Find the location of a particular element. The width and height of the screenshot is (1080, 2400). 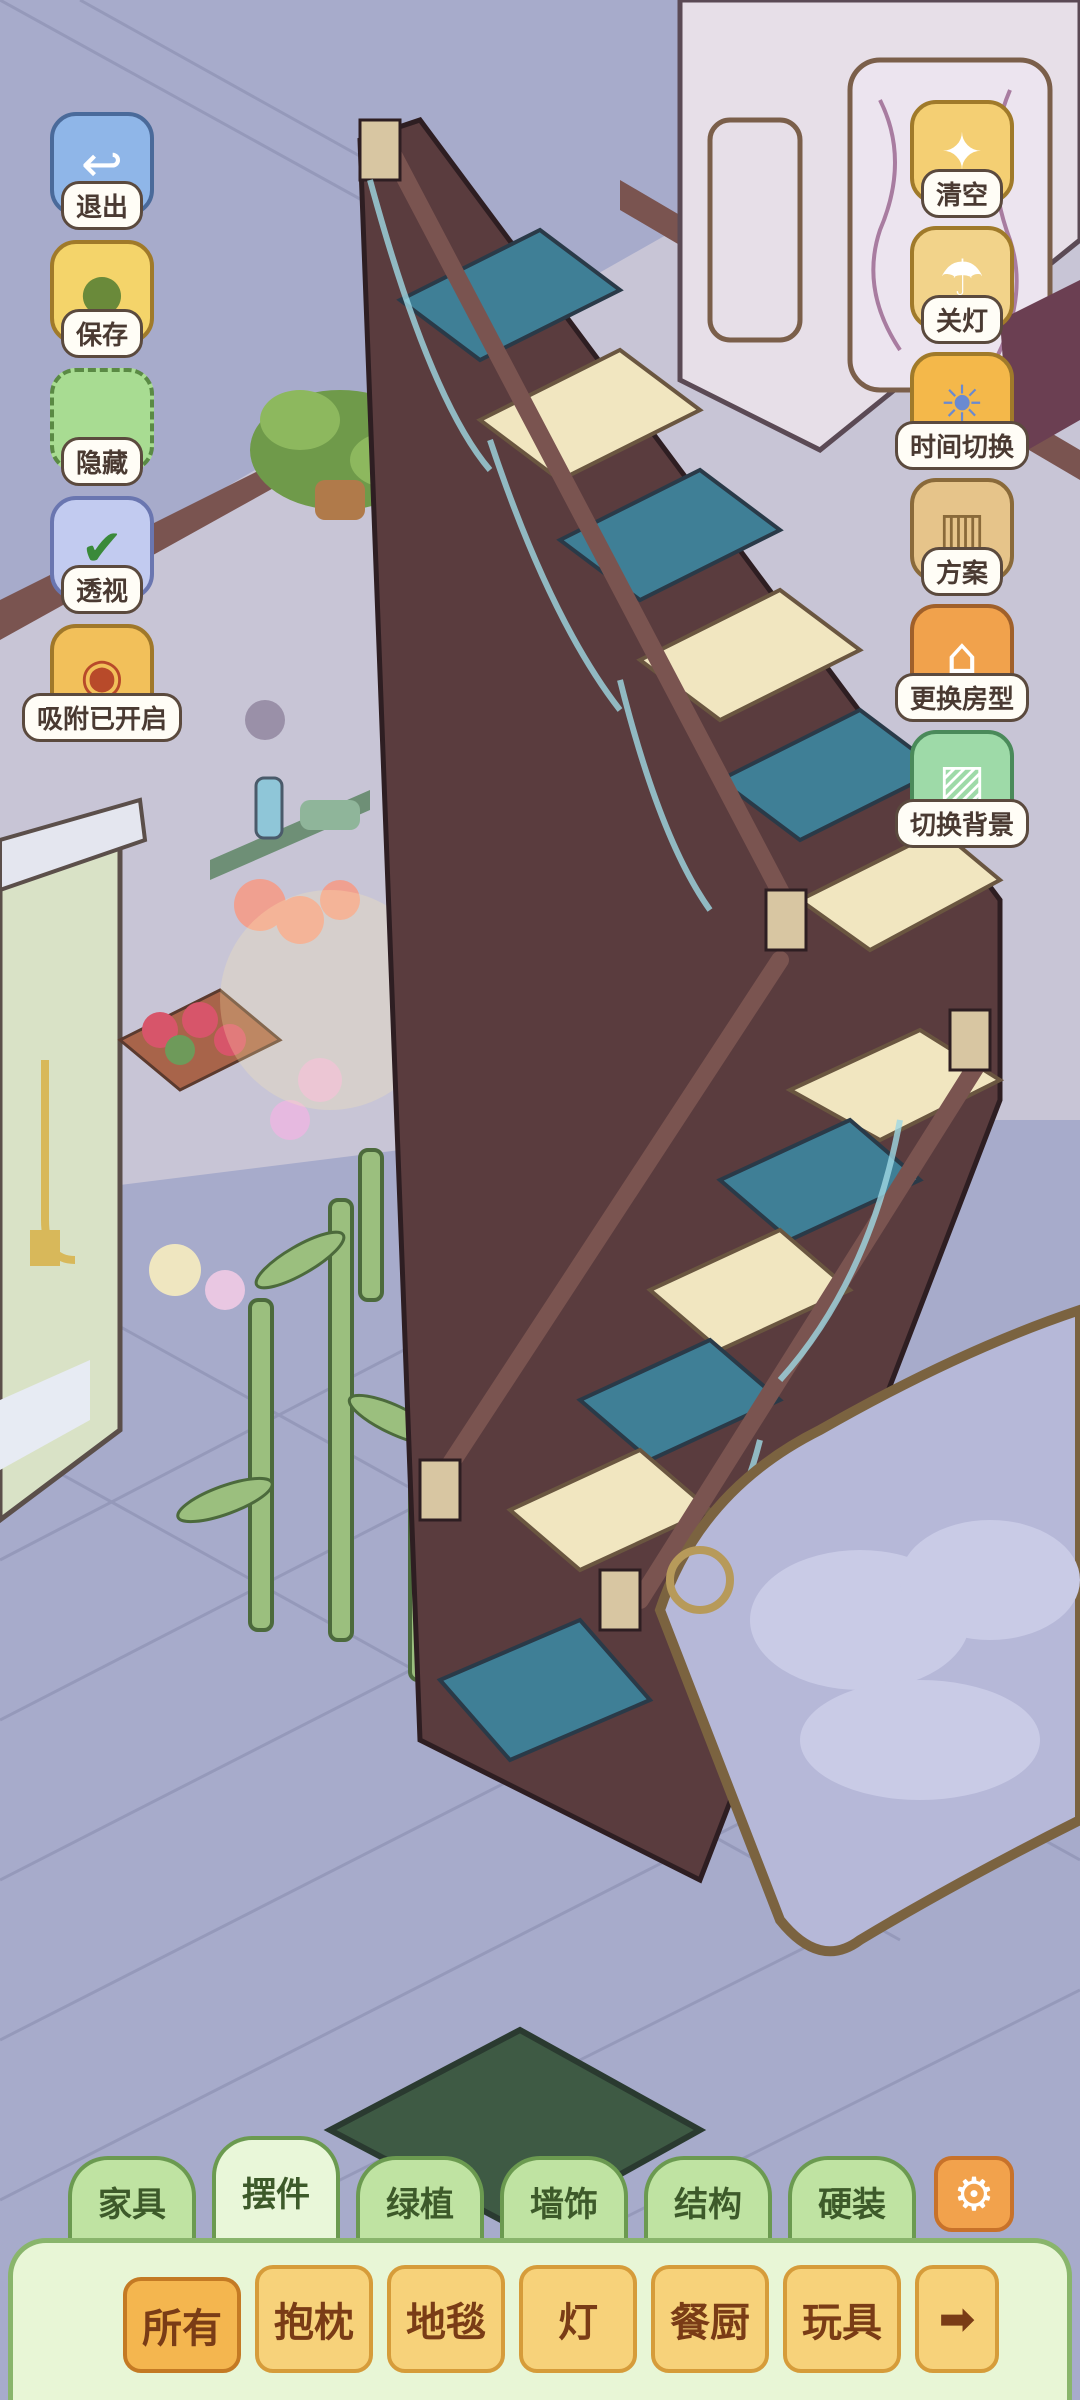

change-room-label: 更换房型 is located at coordinates (962, 697).